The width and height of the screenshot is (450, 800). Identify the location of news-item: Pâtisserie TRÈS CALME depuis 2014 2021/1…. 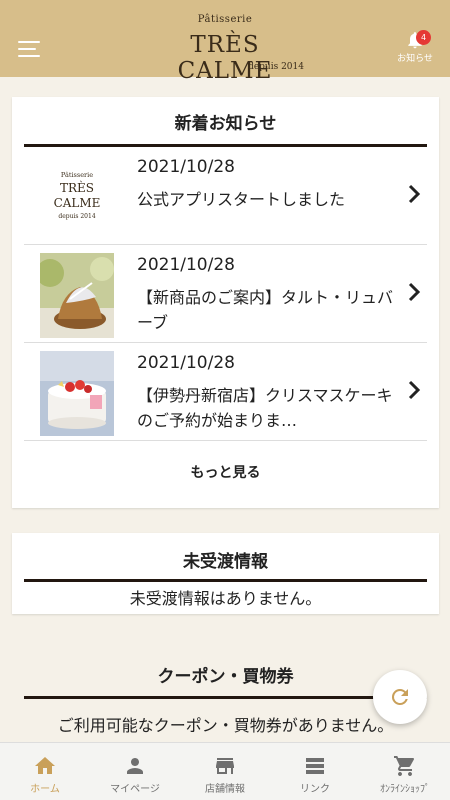
(225, 196).